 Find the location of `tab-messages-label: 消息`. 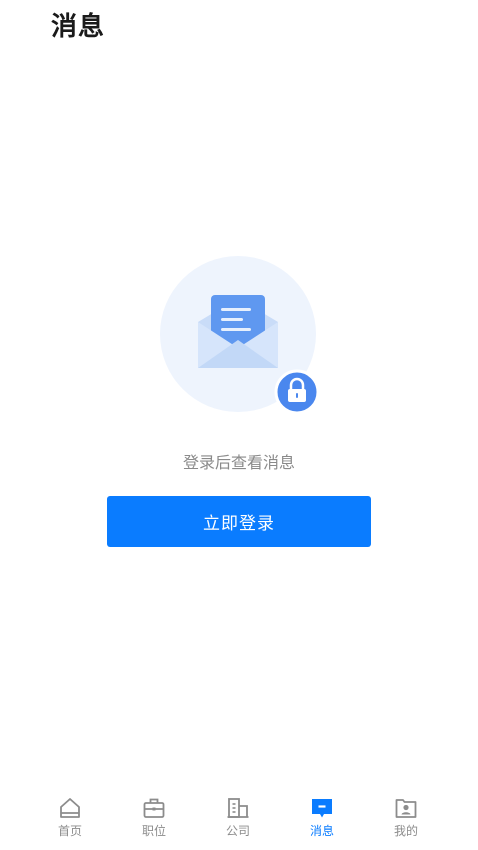

tab-messages-label: 消息 is located at coordinates (321, 831).